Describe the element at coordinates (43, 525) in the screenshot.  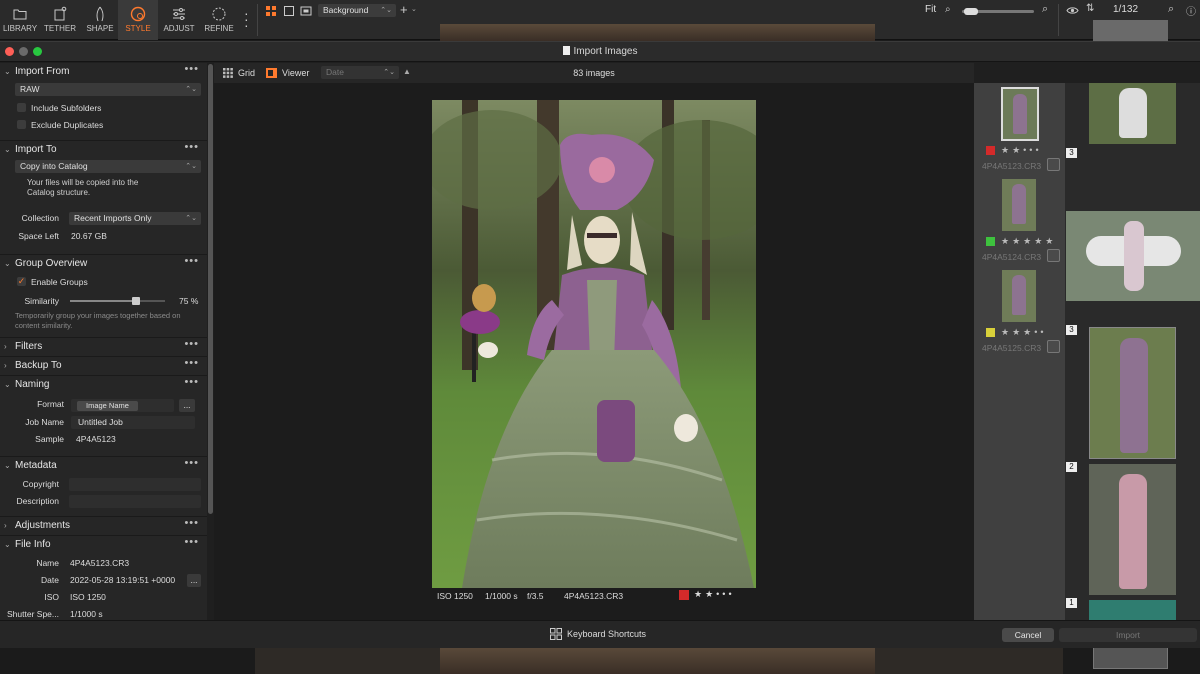
I see `section-title: Adjustments` at that location.